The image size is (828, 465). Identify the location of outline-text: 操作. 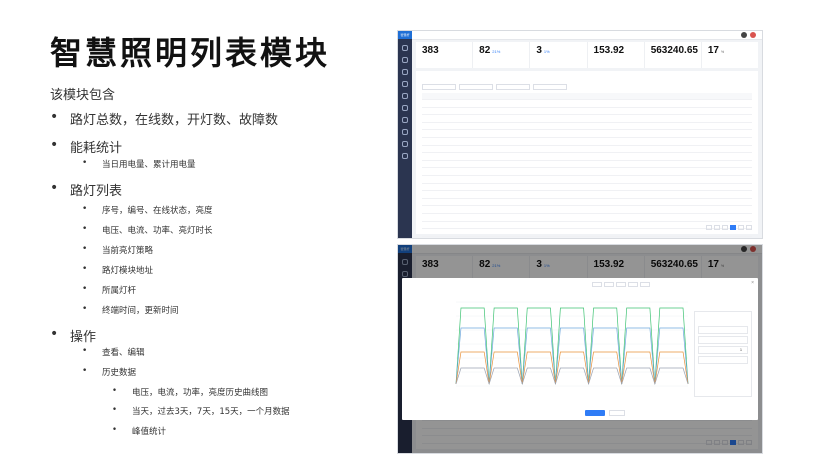
(83, 337).